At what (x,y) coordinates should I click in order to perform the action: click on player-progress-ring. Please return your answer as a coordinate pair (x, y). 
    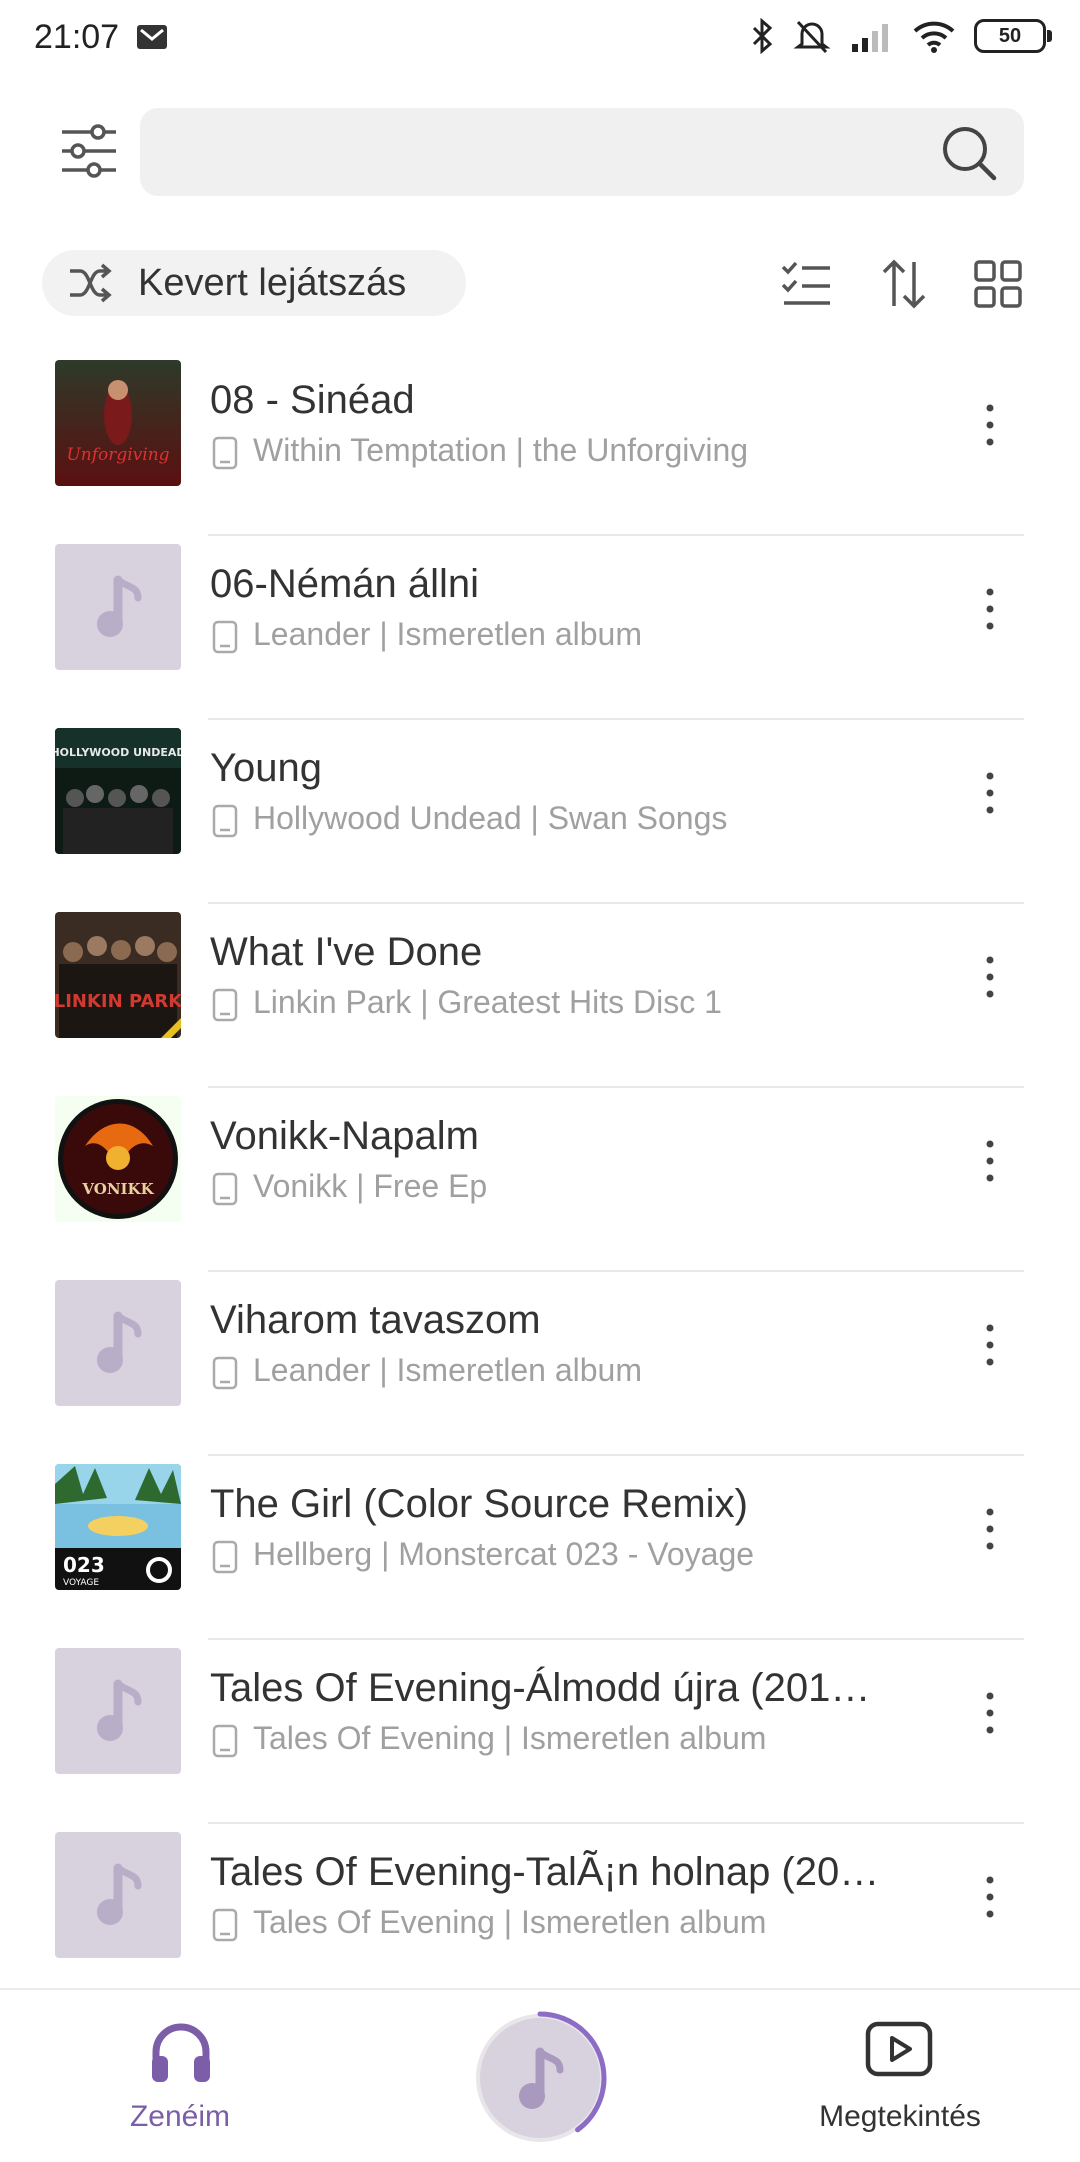
    Looking at the image, I should click on (540, 2078).